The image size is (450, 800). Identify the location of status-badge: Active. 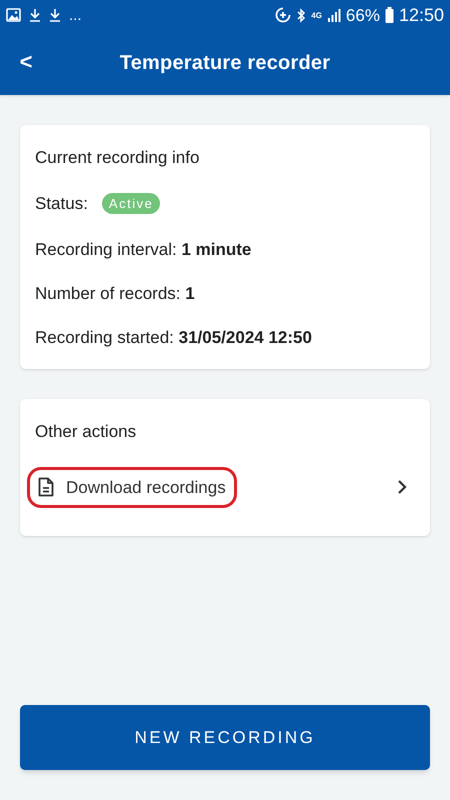
(131, 203).